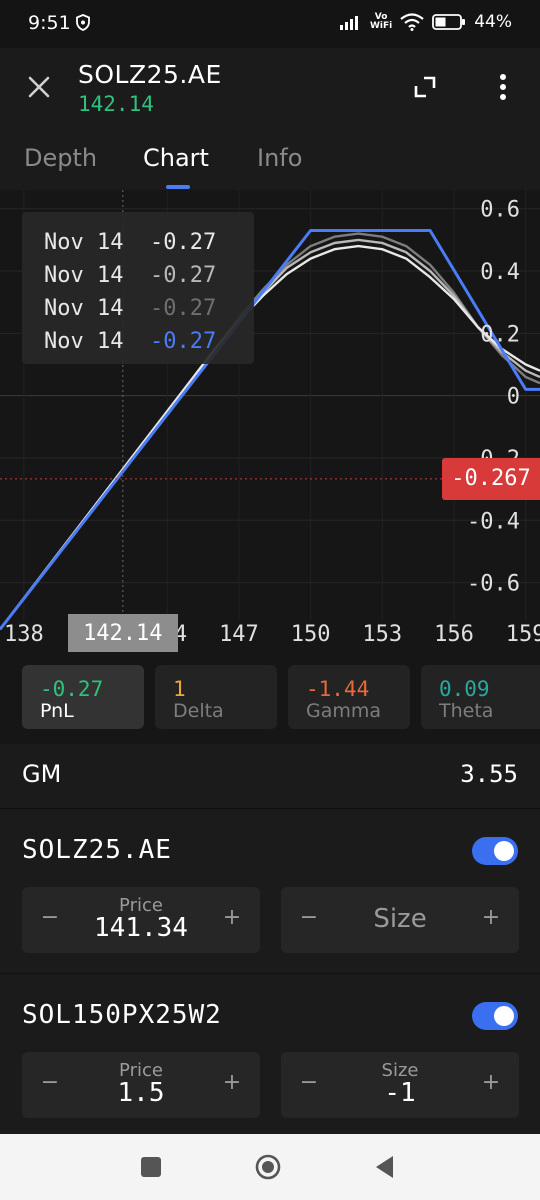 This screenshot has height=1200, width=540. I want to click on gm-row: GM 3.55, so click(270, 776).